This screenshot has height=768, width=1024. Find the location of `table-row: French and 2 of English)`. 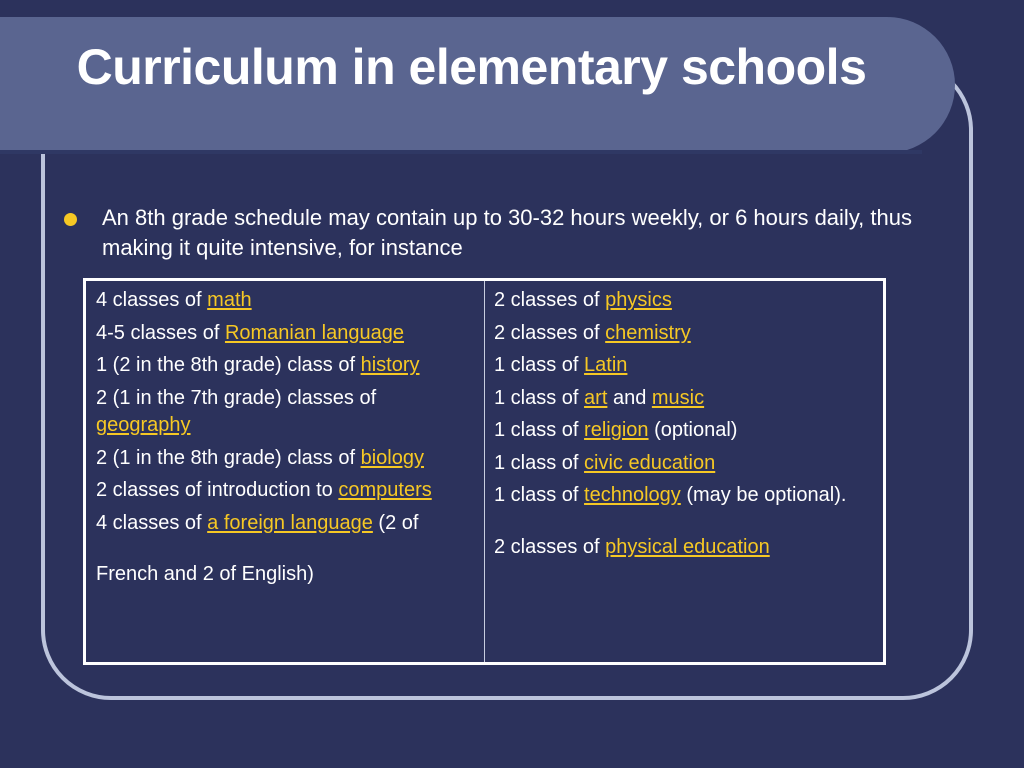

table-row: French and 2 of English) is located at coordinates (285, 575).